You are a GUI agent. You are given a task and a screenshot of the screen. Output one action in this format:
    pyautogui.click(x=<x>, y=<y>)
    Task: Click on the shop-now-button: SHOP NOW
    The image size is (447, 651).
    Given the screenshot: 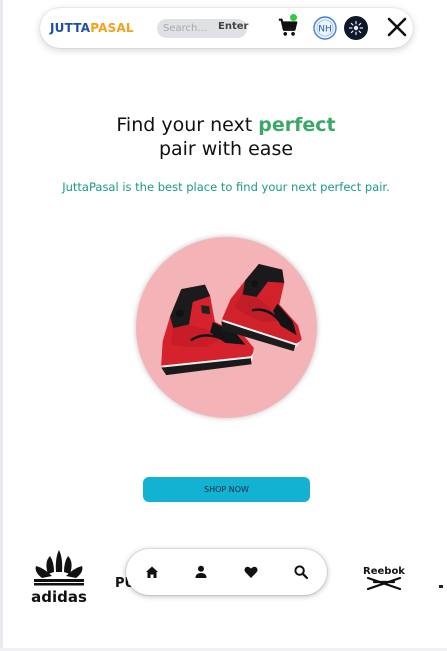 What is the action you would take?
    pyautogui.click(x=226, y=489)
    